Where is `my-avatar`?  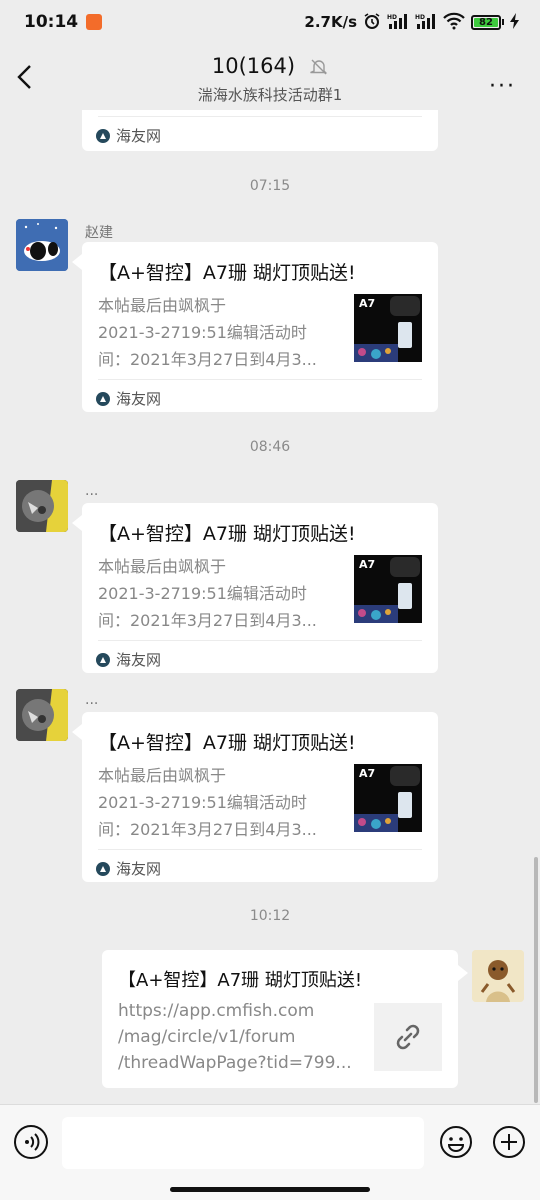 my-avatar is located at coordinates (498, 976).